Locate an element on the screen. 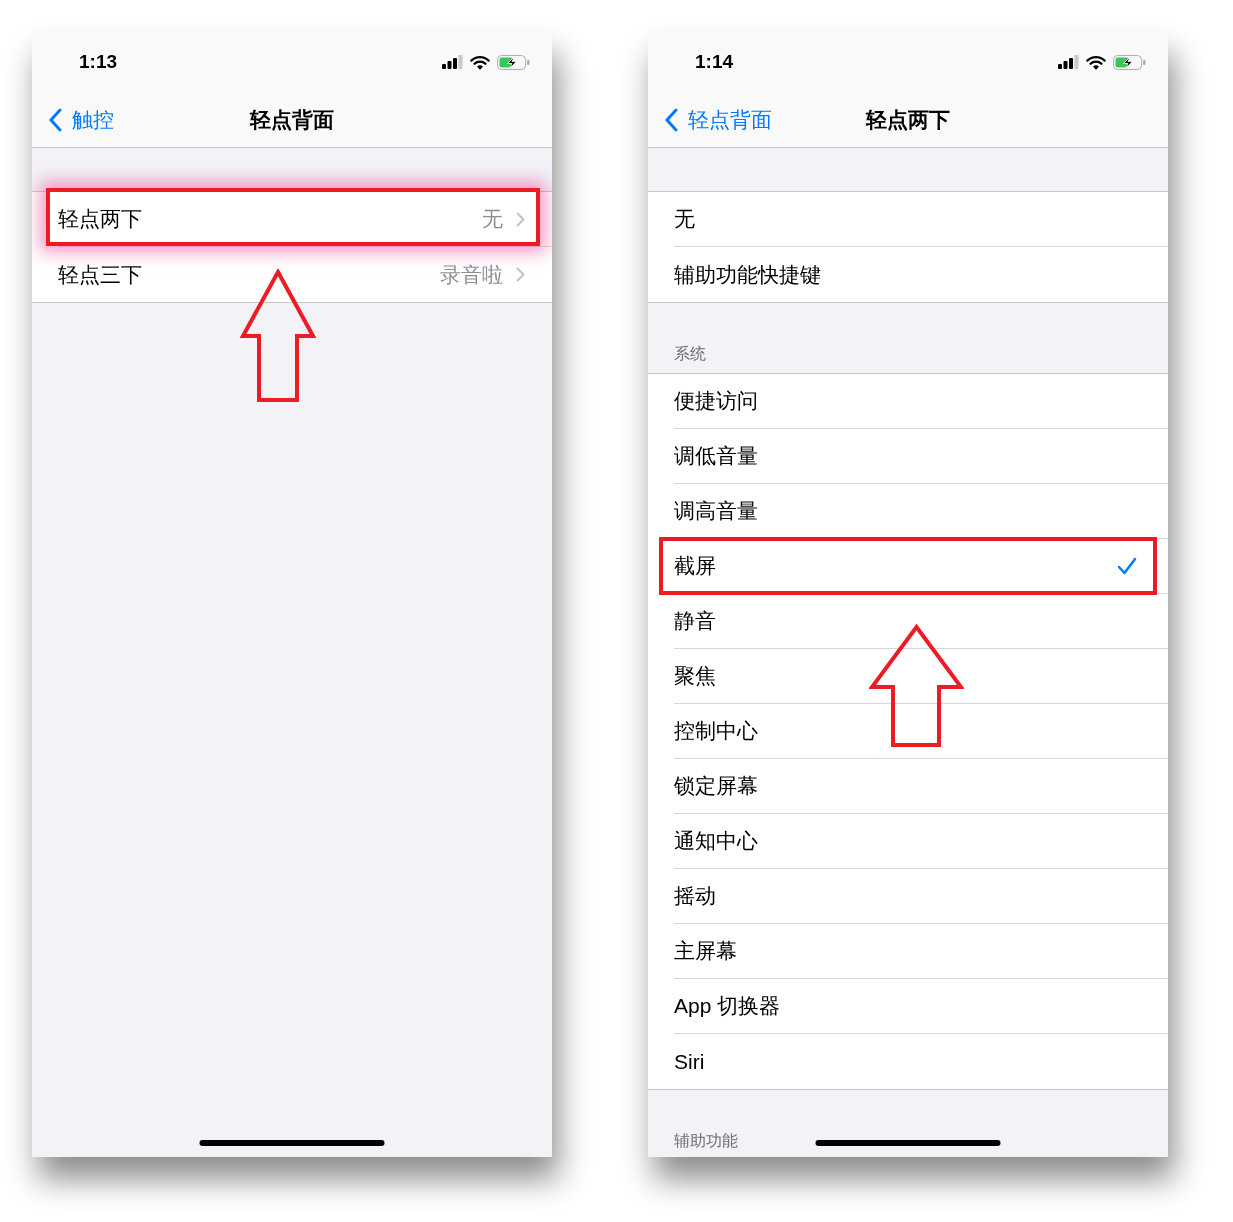 Image resolution: width=1233 pixels, height=1222 pixels. row-value: 无 is located at coordinates (492, 219).